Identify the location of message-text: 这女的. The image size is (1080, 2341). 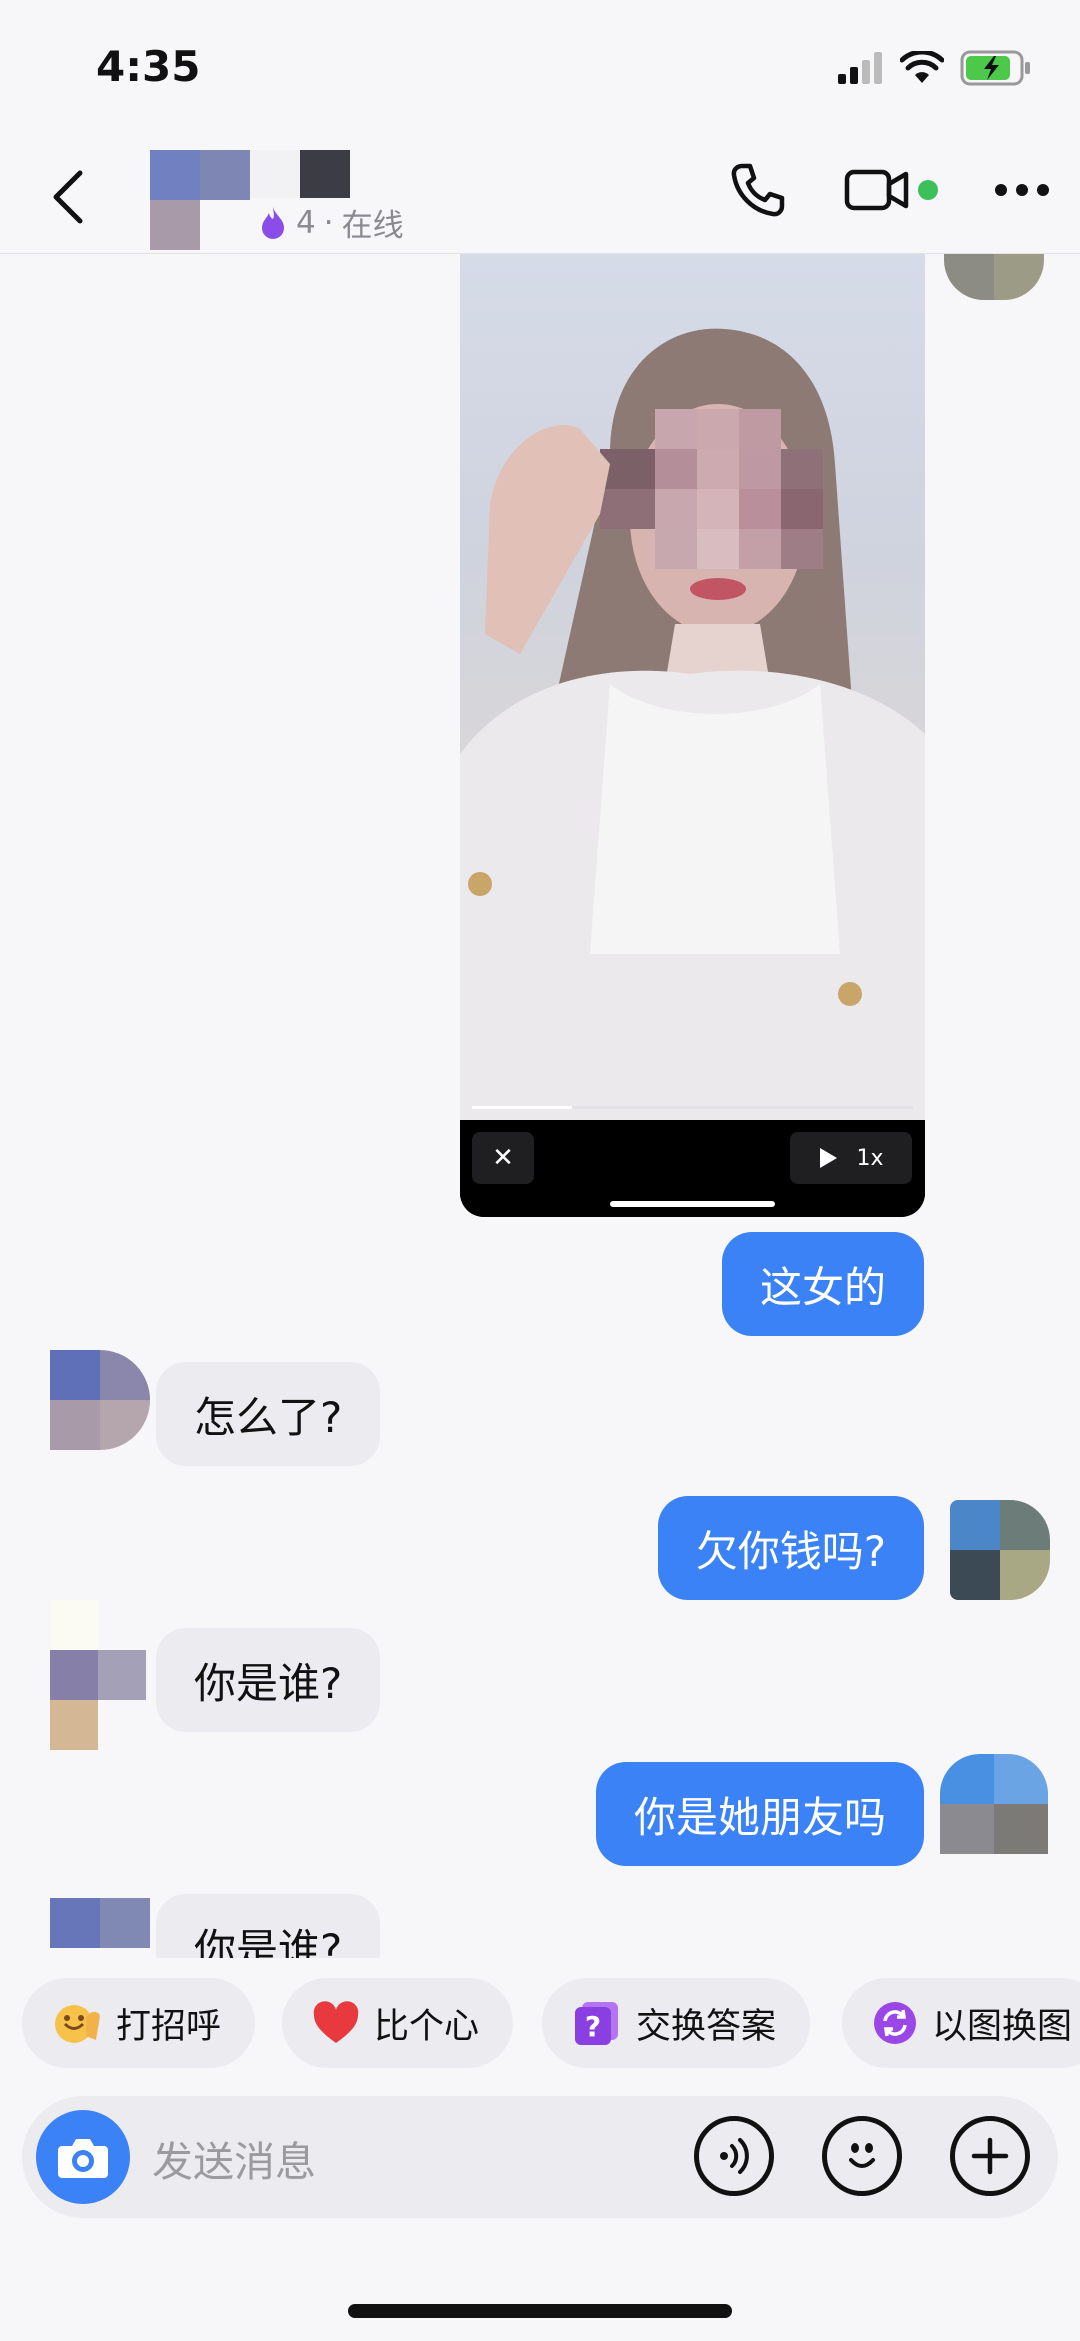
(822, 1287).